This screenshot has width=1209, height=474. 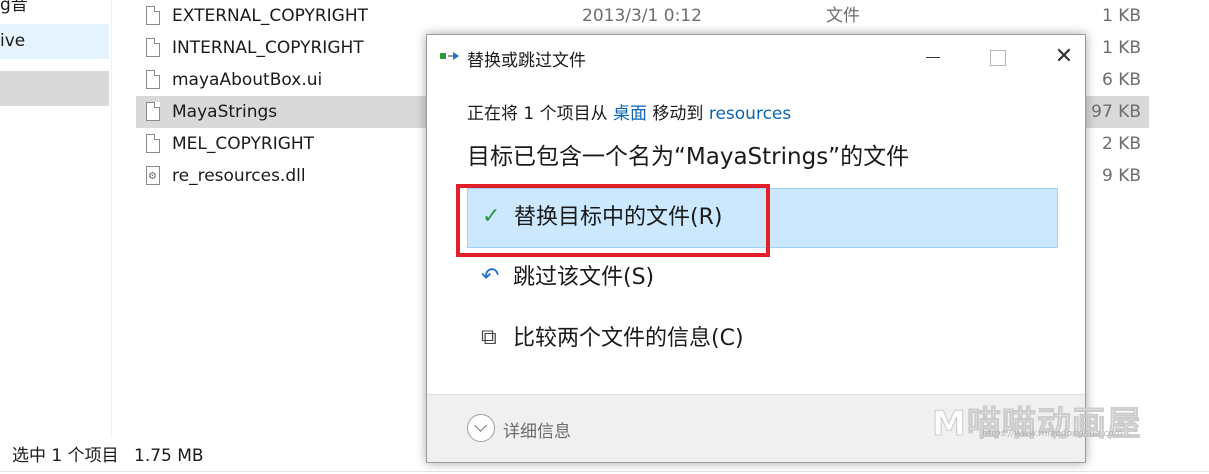 I want to click on status-selection-size: 1.75 MB, so click(x=169, y=456).